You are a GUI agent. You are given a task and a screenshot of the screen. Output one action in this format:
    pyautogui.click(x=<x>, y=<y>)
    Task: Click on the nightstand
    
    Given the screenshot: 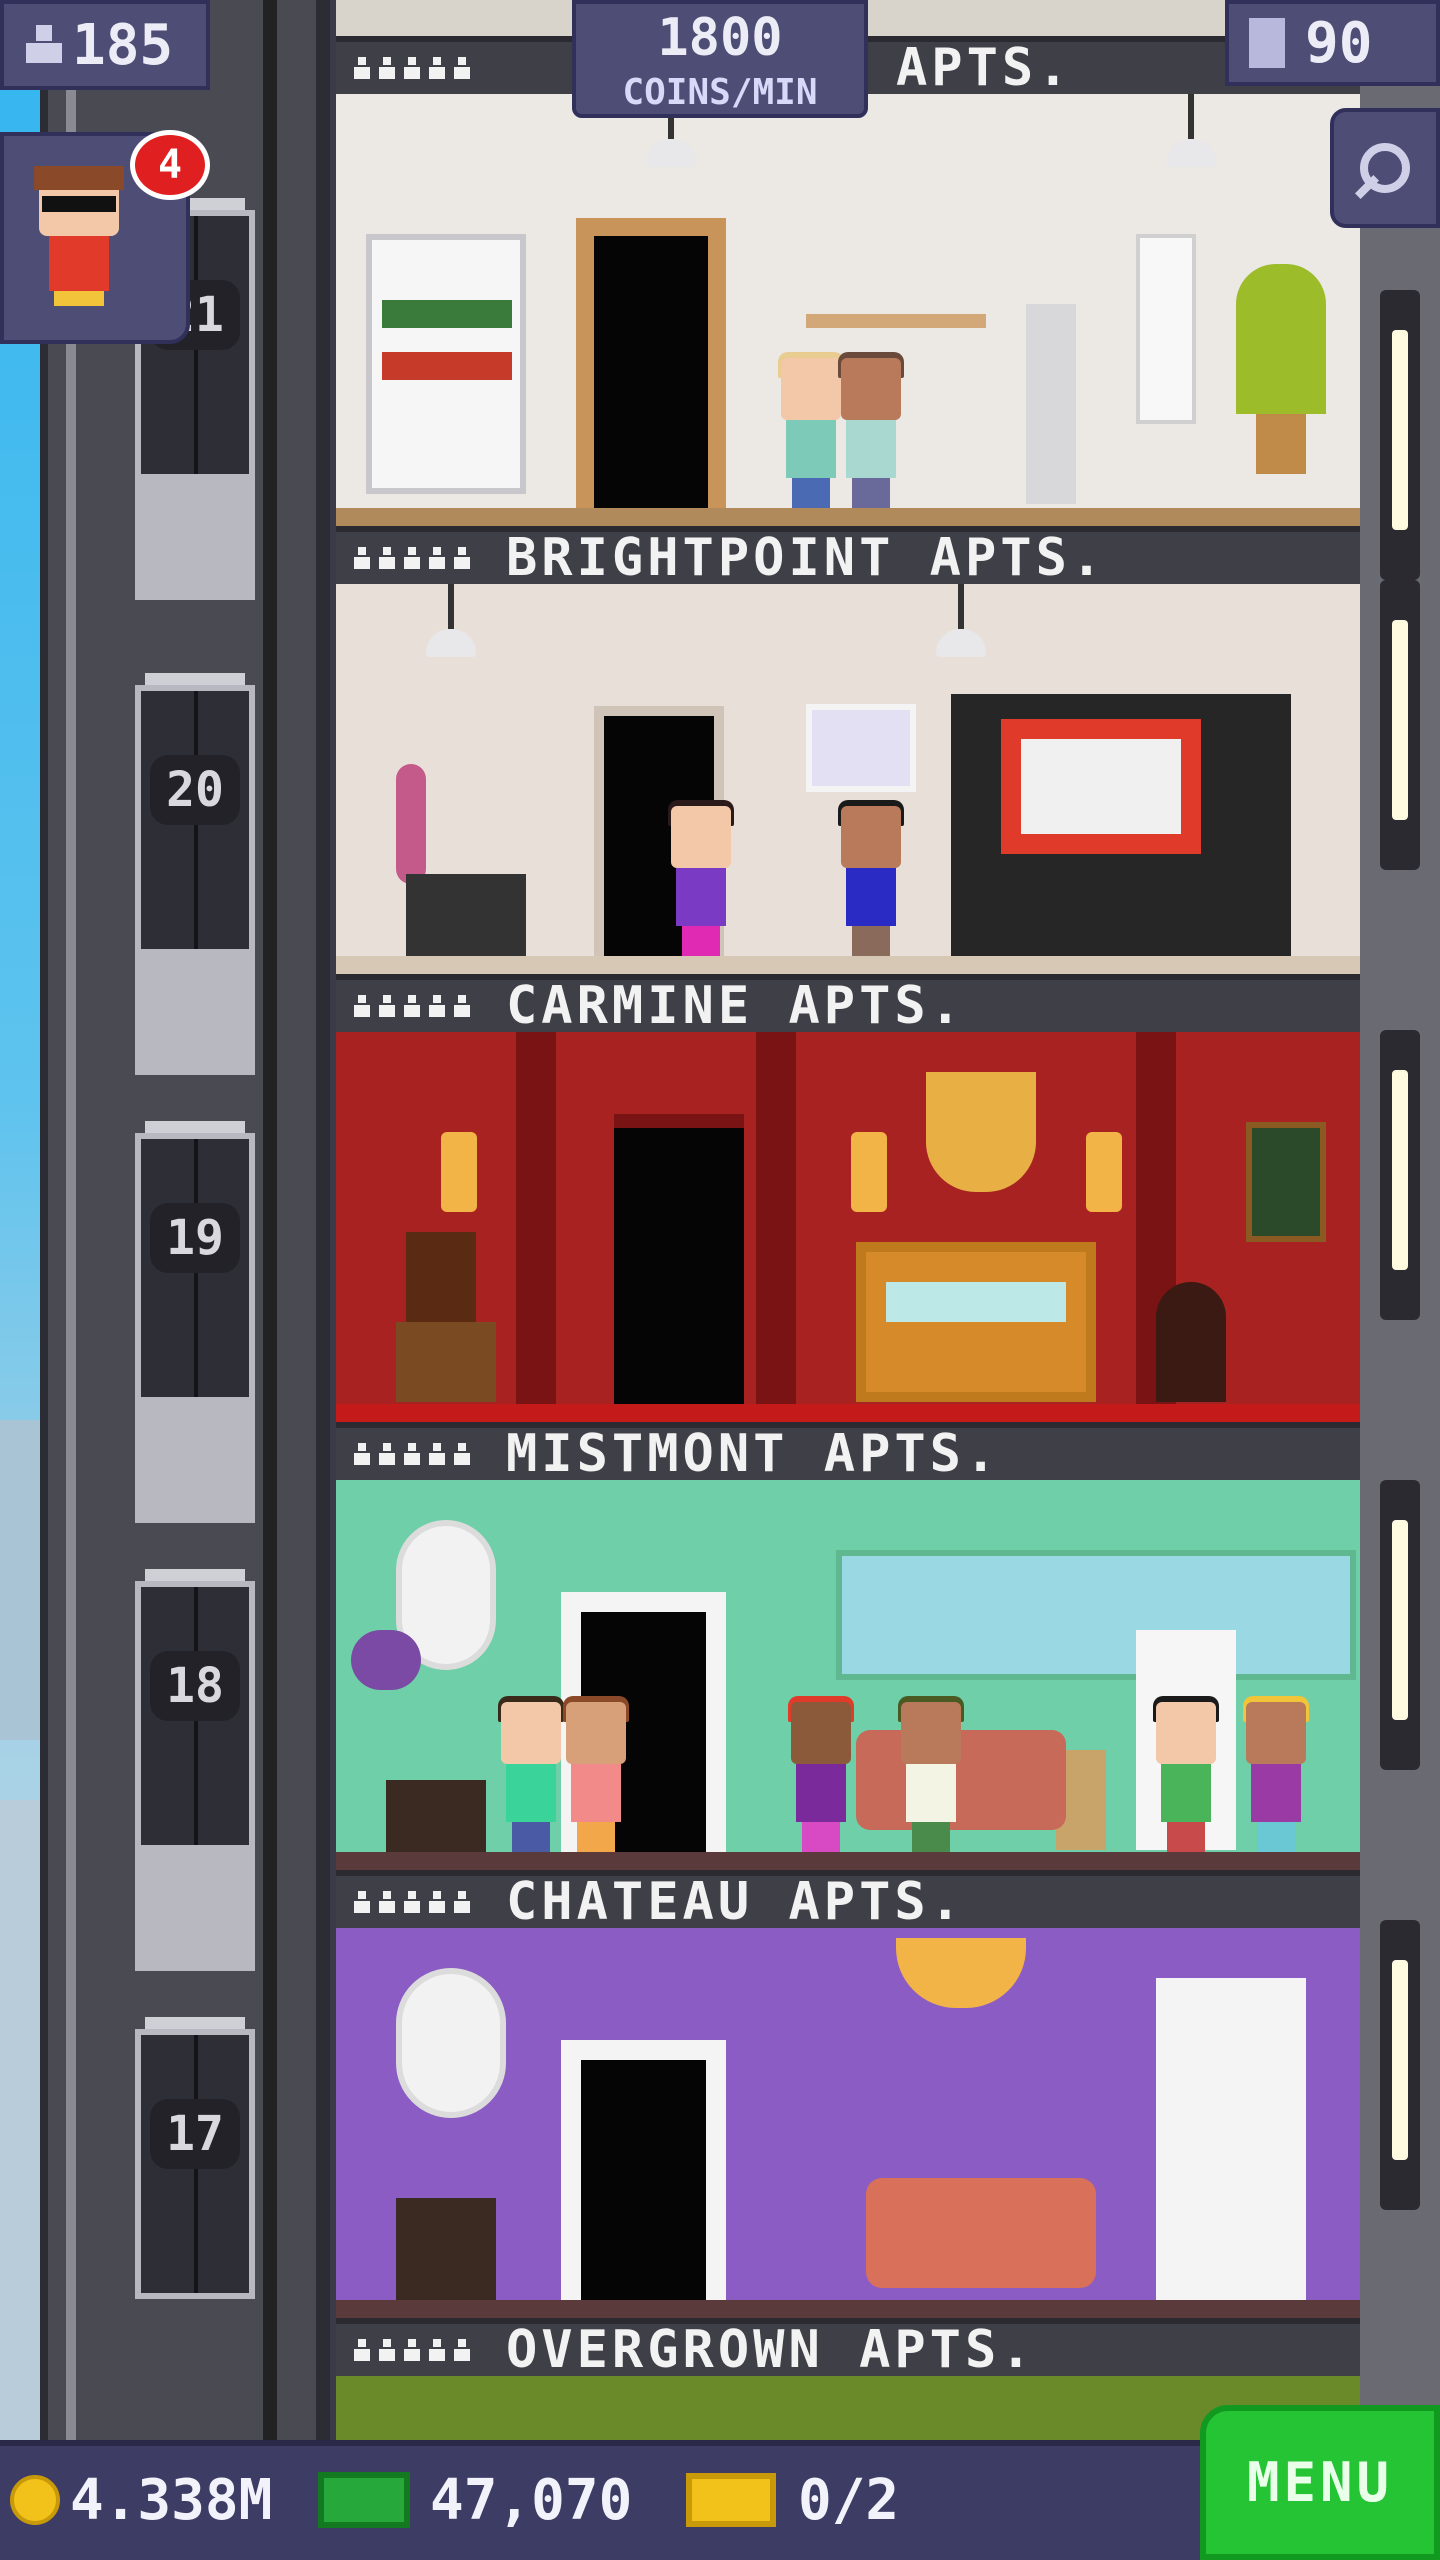 What is the action you would take?
    pyautogui.click(x=446, y=1362)
    